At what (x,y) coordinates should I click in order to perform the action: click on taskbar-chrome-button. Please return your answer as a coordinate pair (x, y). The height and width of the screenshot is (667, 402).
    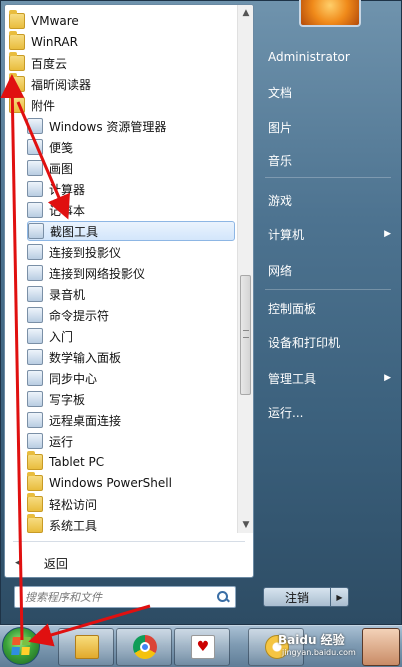
    Looking at the image, I should click on (144, 647).